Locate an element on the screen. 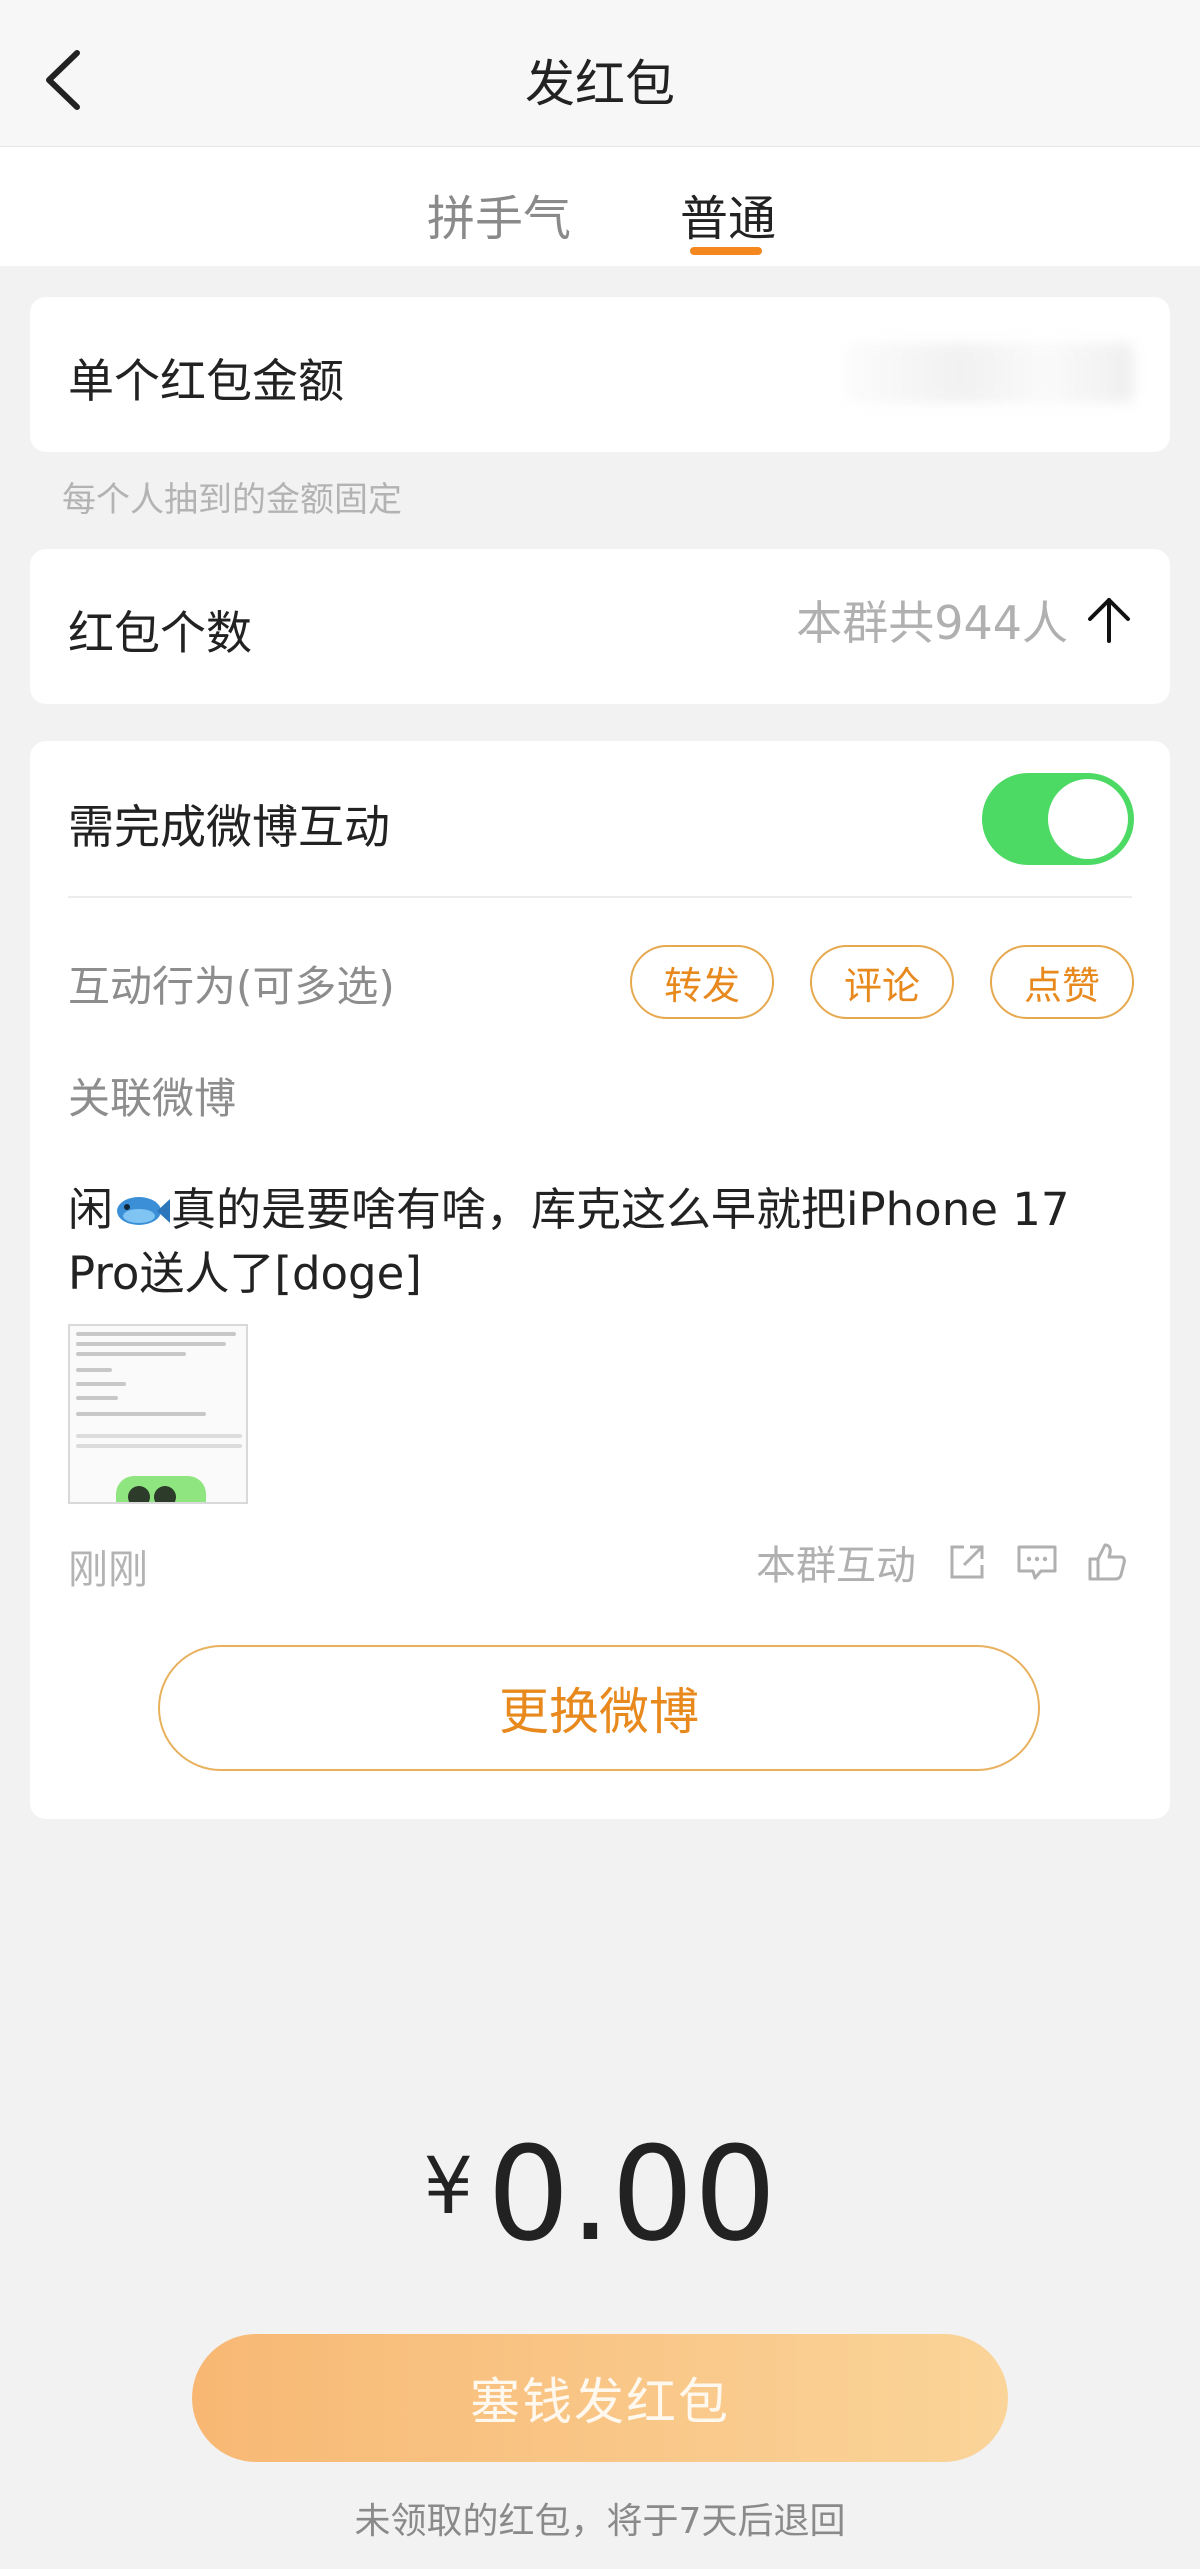 This screenshot has width=1200, height=2569. header-bar: 发红包 is located at coordinates (600, 73).